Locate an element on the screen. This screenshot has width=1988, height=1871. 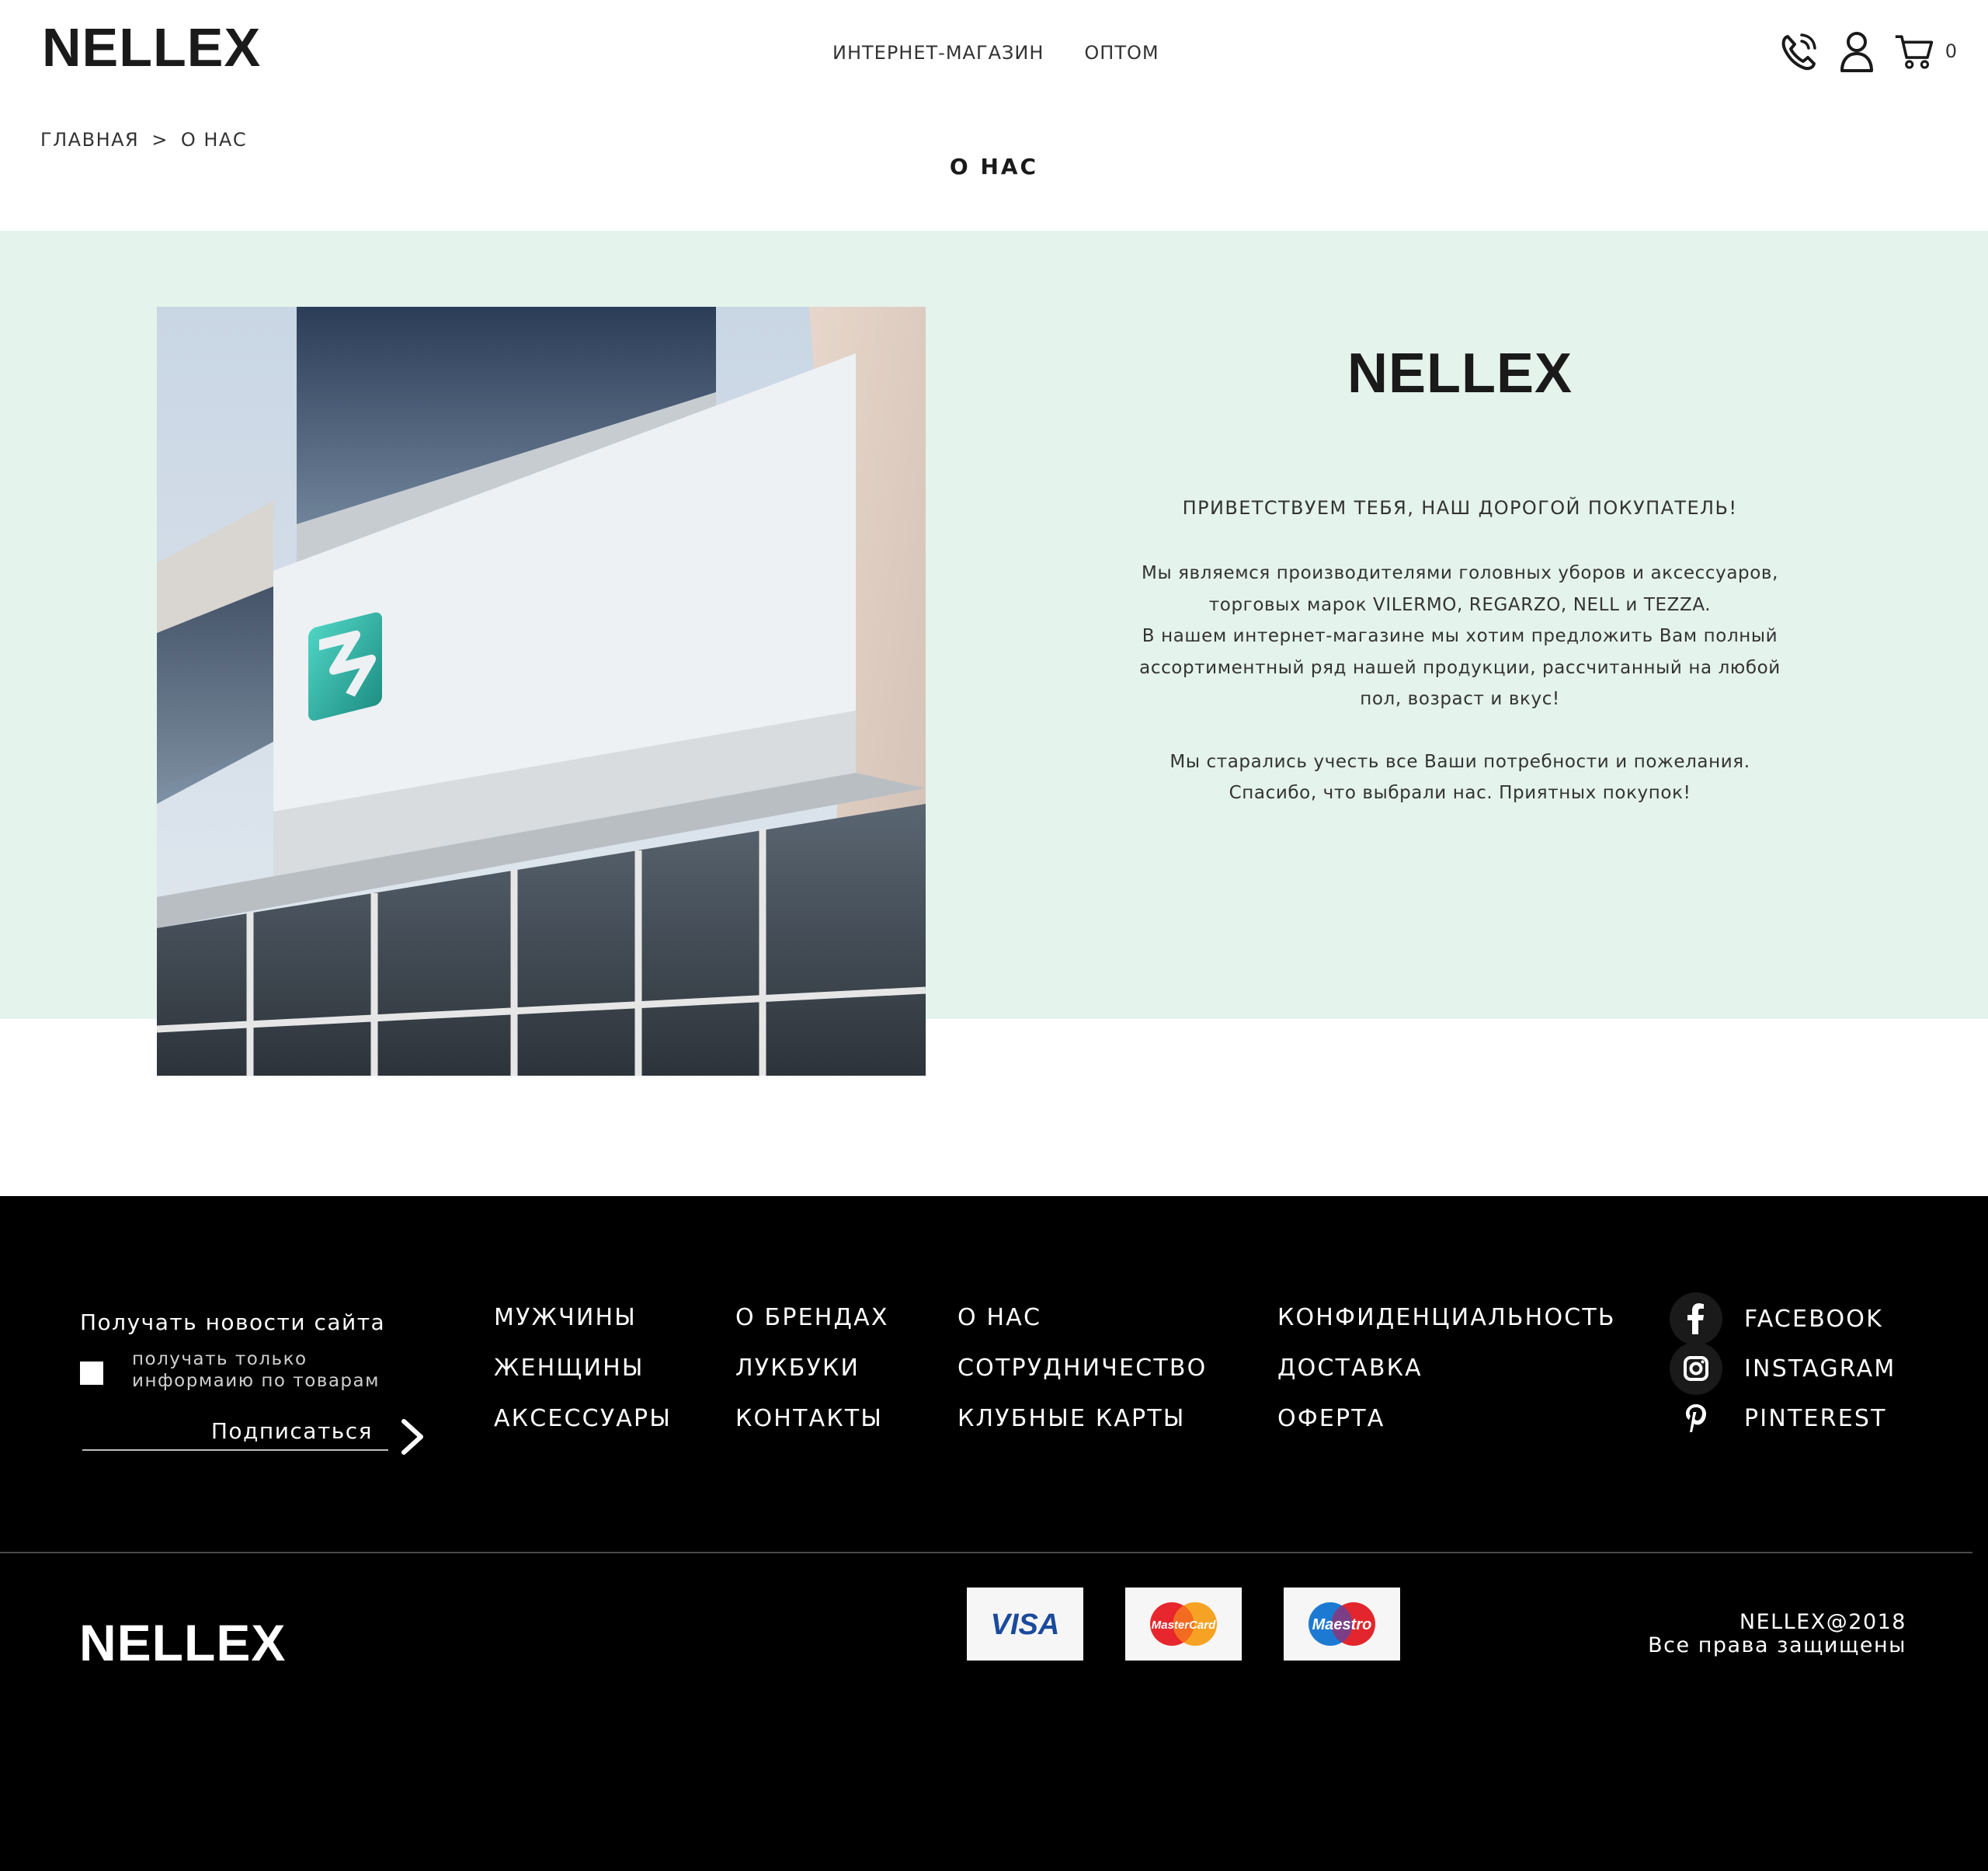
facebook-icon is located at coordinates (1696, 1318).